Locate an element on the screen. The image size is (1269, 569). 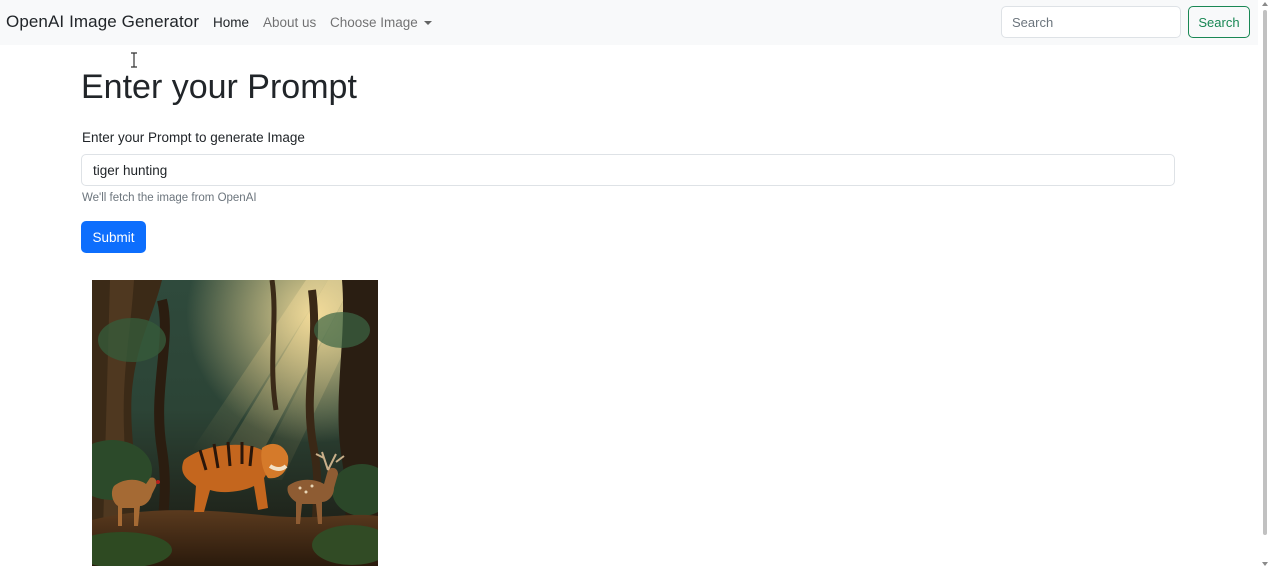
nav-link-about-us: About us is located at coordinates (289, 22).